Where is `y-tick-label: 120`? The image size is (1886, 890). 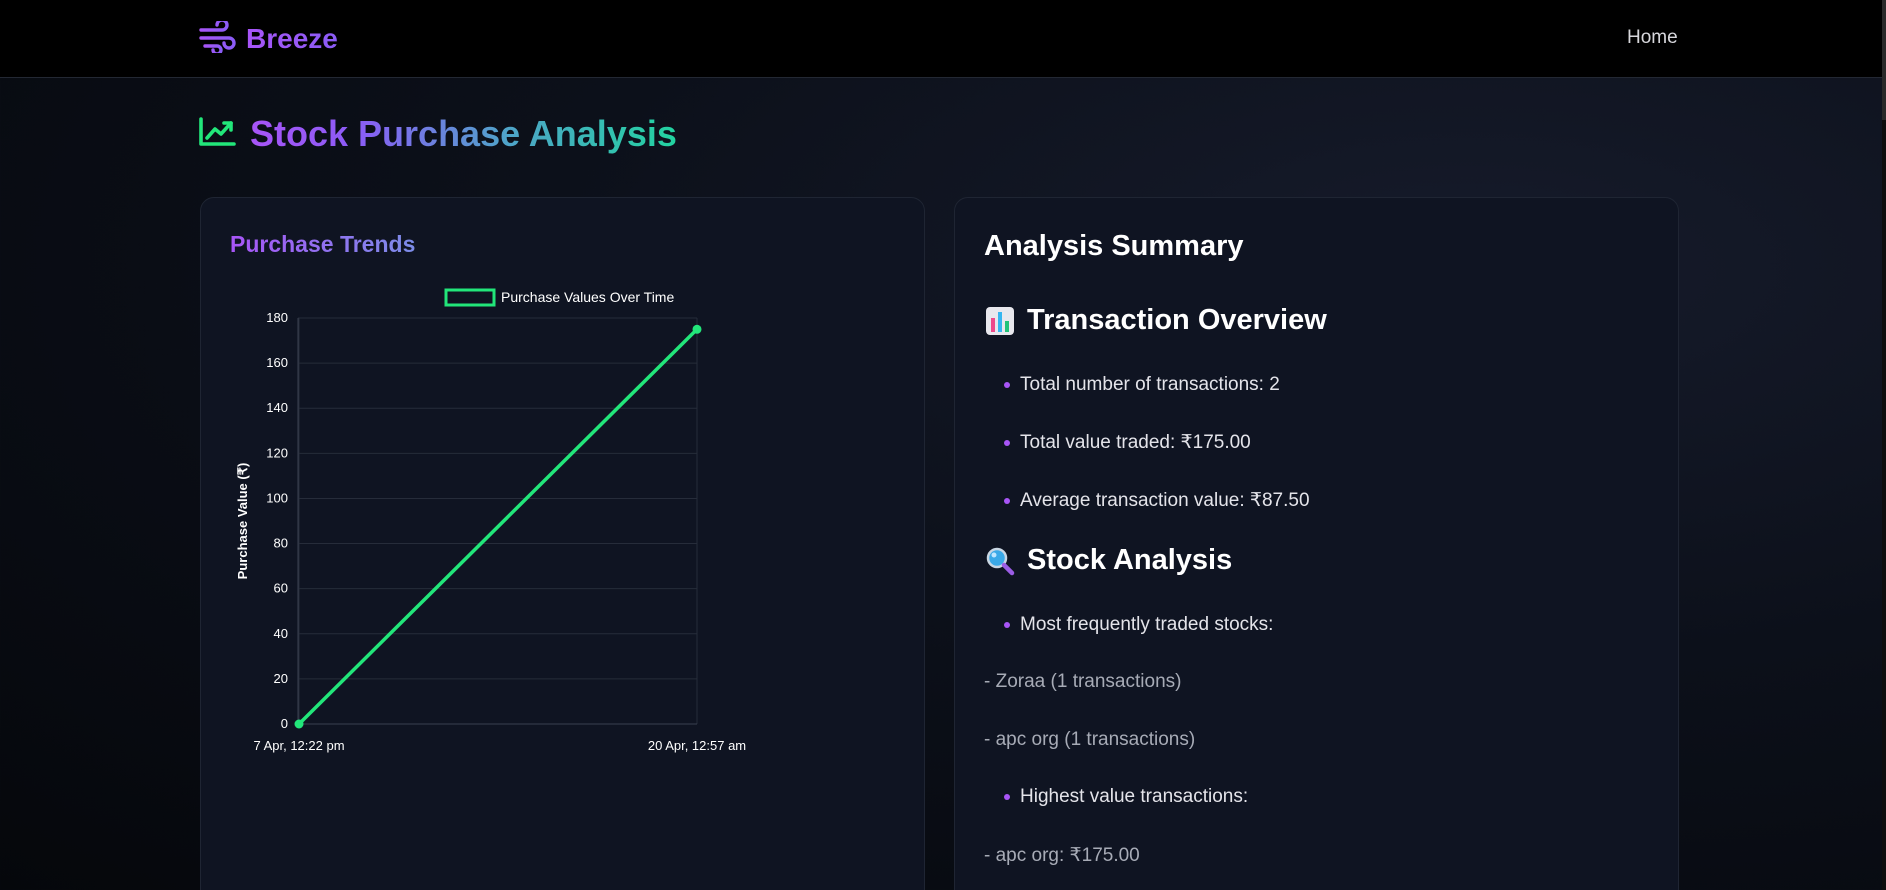 y-tick-label: 120 is located at coordinates (277, 452).